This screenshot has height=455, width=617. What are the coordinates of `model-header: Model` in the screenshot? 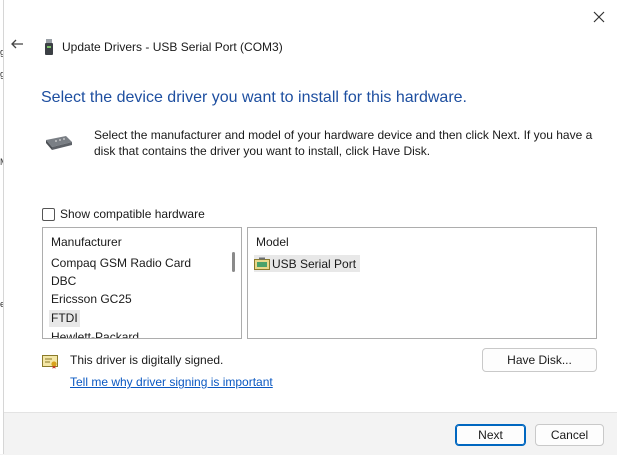 It's located at (272, 242).